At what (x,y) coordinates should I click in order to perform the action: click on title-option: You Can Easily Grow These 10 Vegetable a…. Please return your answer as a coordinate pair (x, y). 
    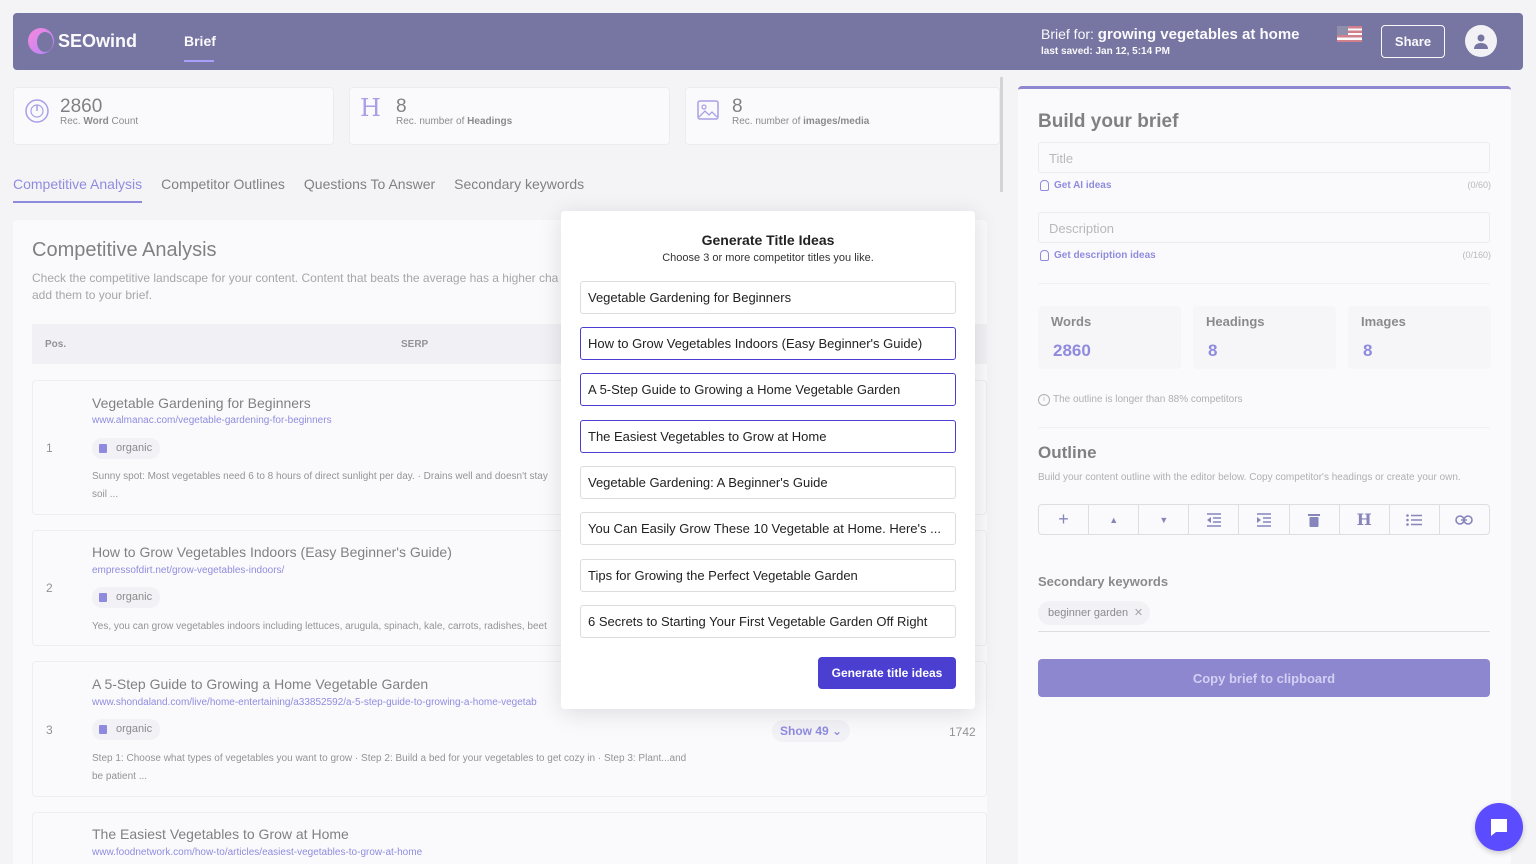
    Looking at the image, I should click on (768, 528).